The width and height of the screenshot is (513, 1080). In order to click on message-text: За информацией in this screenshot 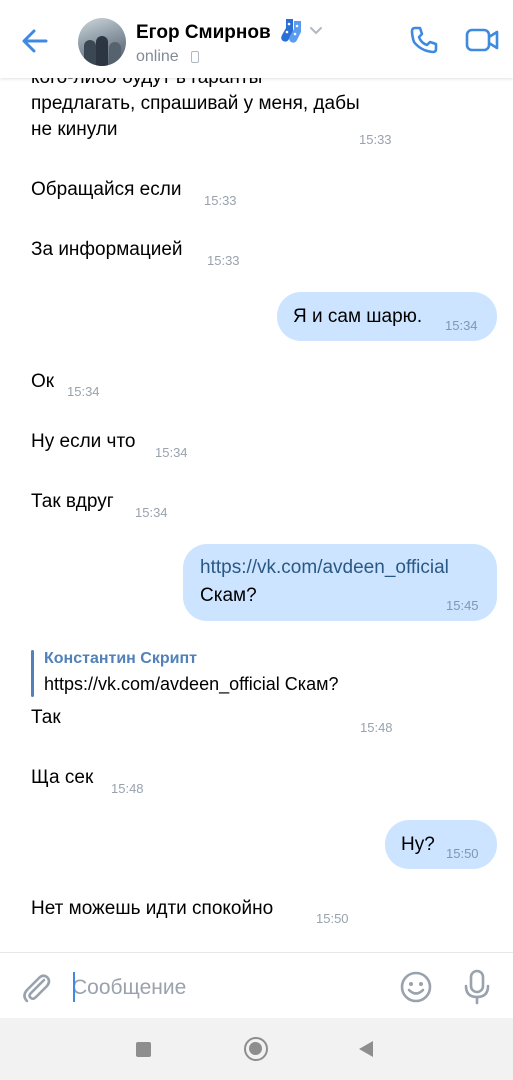, I will do `click(107, 249)`.